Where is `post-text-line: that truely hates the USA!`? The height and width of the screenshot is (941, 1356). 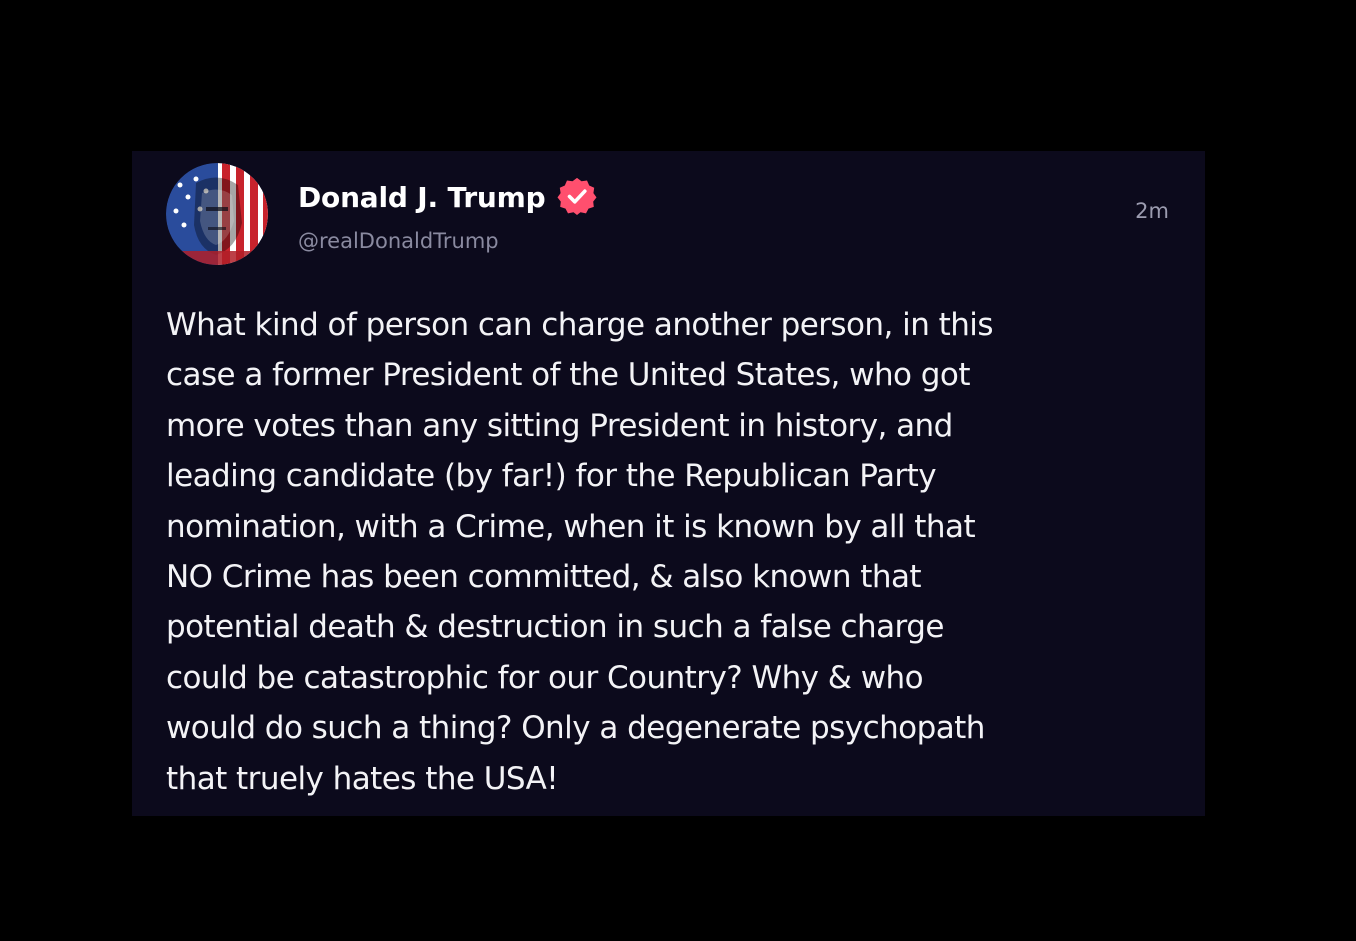
post-text-line: that truely hates the USA! is located at coordinates (362, 778).